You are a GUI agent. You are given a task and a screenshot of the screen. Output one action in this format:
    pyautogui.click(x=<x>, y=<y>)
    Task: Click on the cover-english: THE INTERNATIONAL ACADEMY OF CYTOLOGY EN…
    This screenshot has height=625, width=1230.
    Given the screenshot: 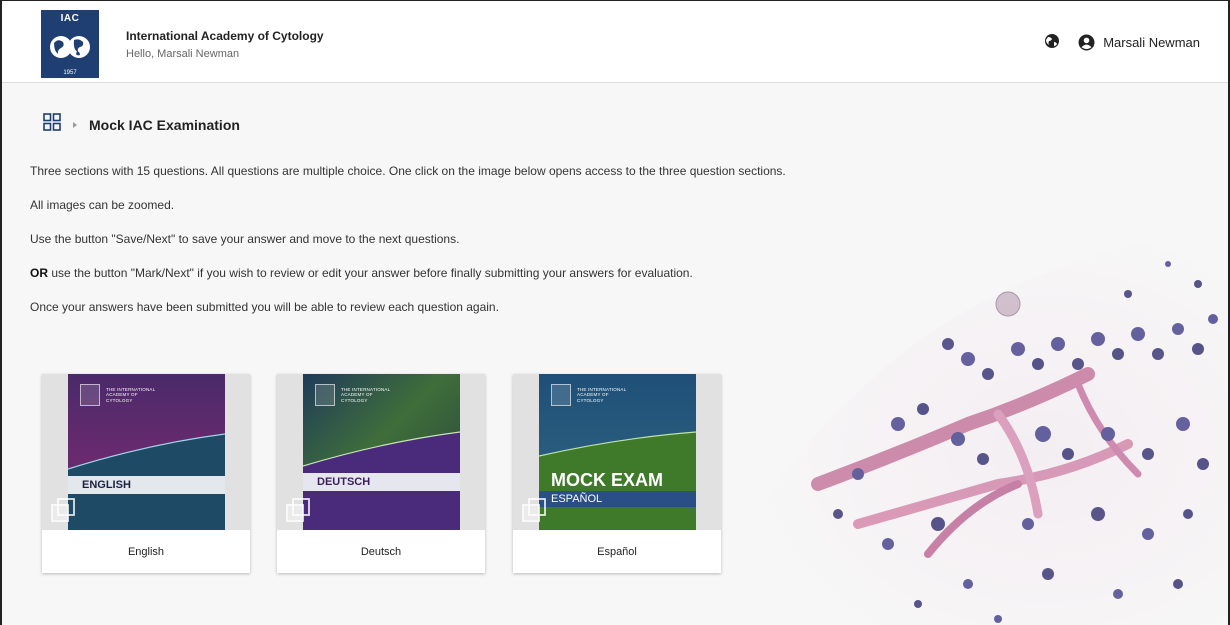 What is the action you would take?
    pyautogui.click(x=146, y=452)
    